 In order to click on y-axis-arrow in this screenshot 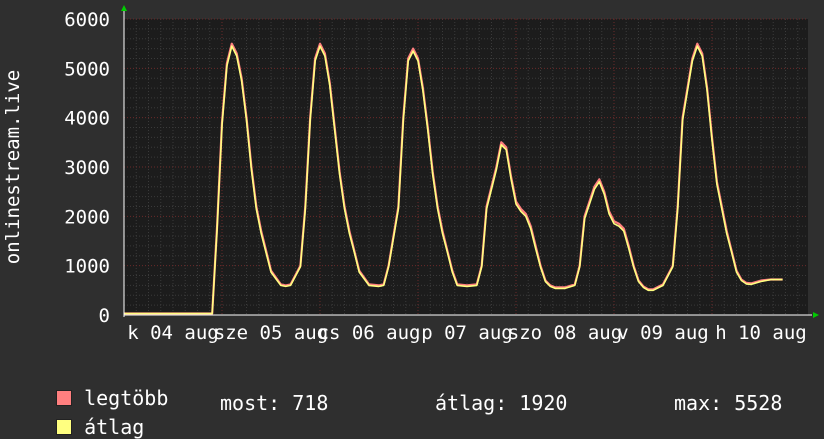, I will do `click(124, 8)`.